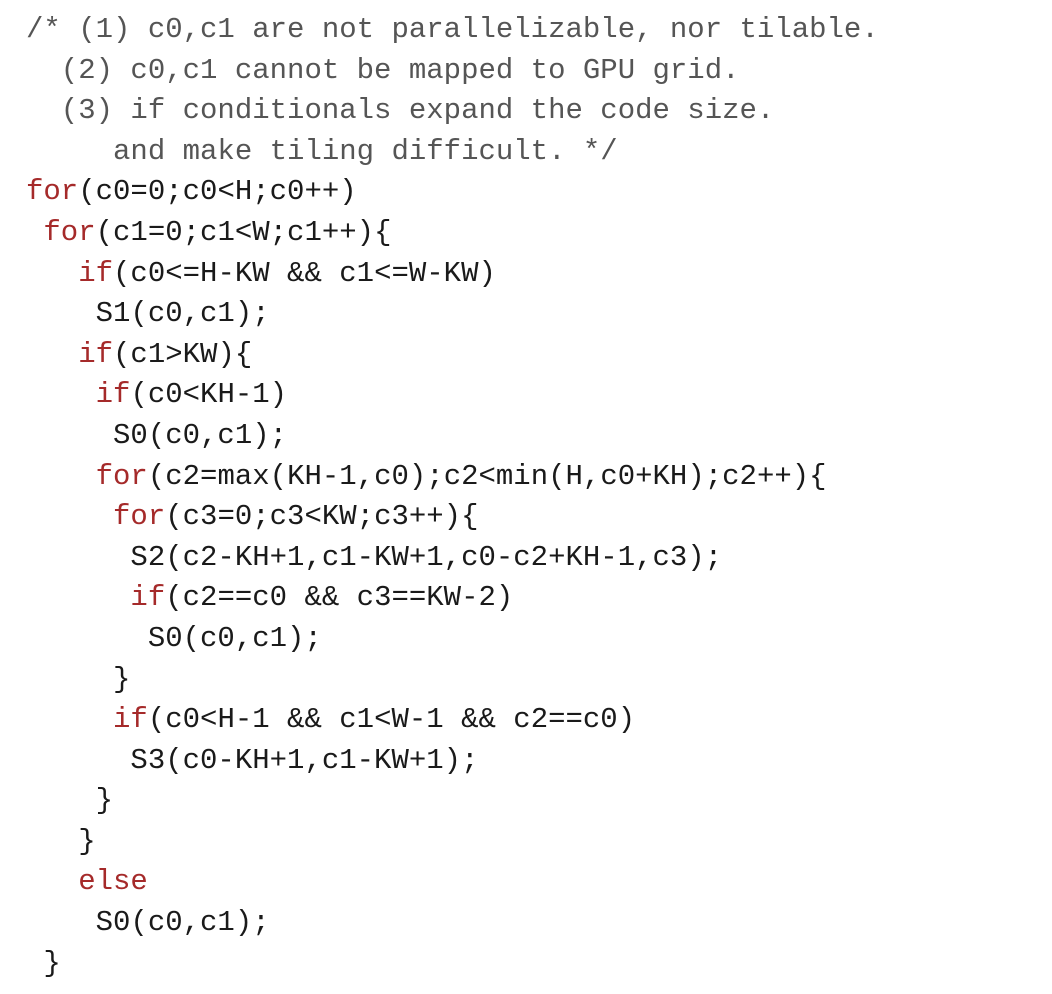 Image resolution: width=1052 pixels, height=994 pixels. I want to click on code-token: (c1>KW){, so click(183, 354).